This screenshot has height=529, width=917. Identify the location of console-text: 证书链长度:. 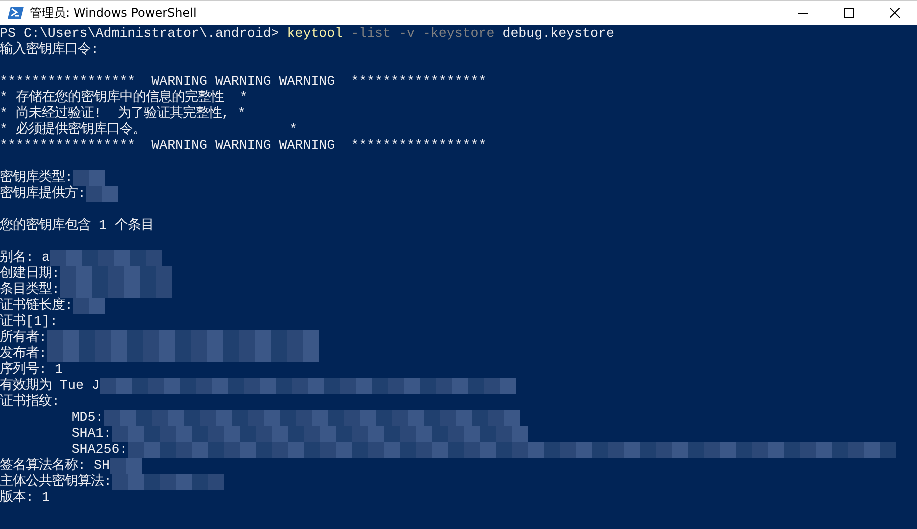
(36, 306).